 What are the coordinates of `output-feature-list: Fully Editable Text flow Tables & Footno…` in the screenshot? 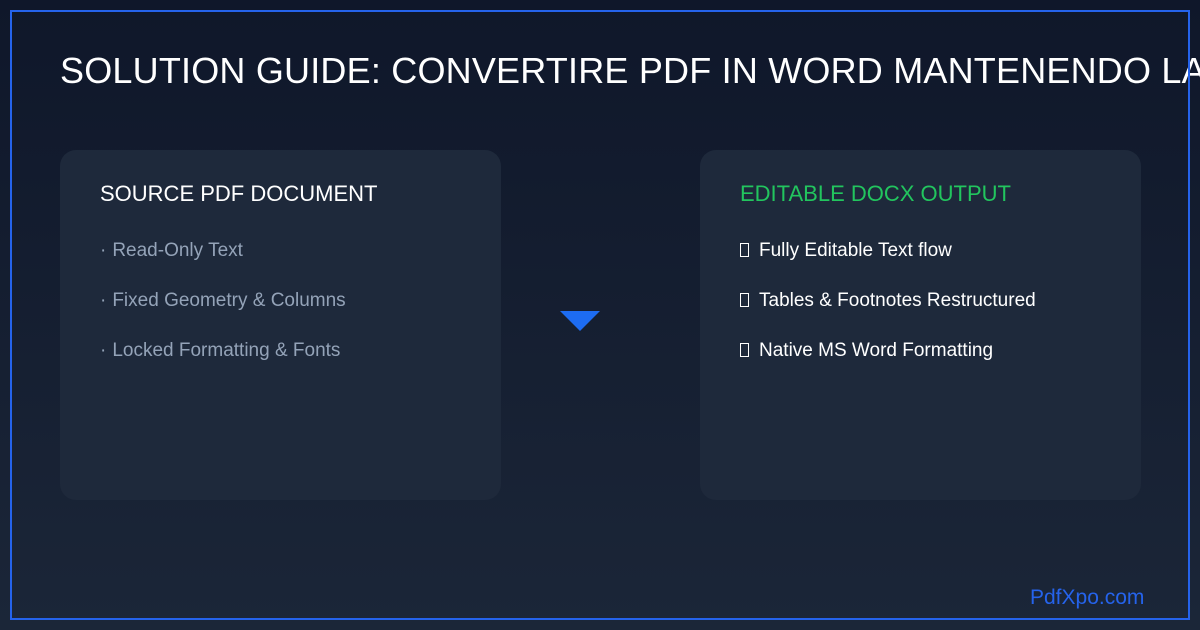 It's located at (888, 315).